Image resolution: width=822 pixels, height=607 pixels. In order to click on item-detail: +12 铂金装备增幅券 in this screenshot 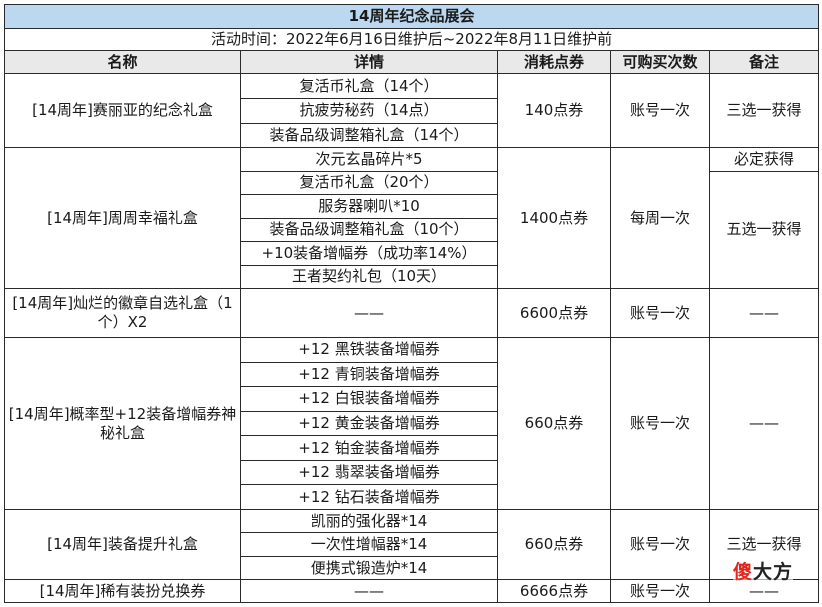, I will do `click(369, 448)`.